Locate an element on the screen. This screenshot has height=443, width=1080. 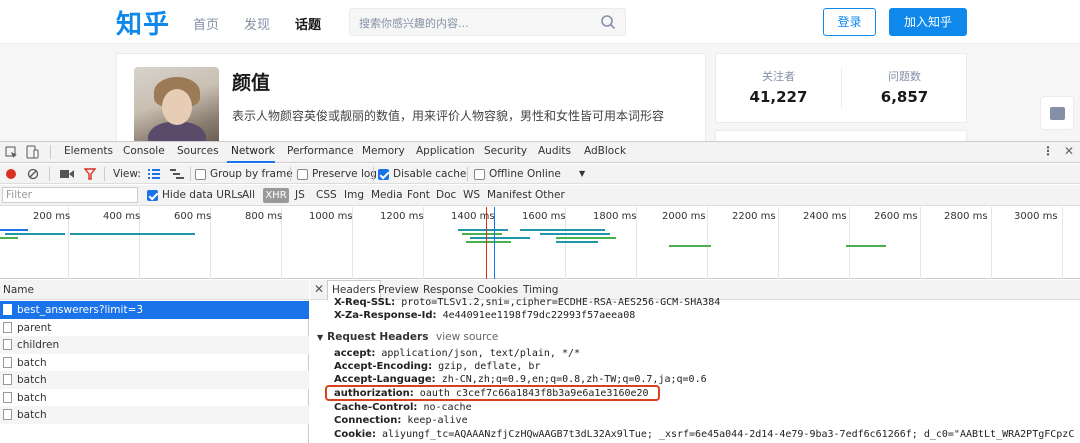
view-label: View: is located at coordinates (127, 174).